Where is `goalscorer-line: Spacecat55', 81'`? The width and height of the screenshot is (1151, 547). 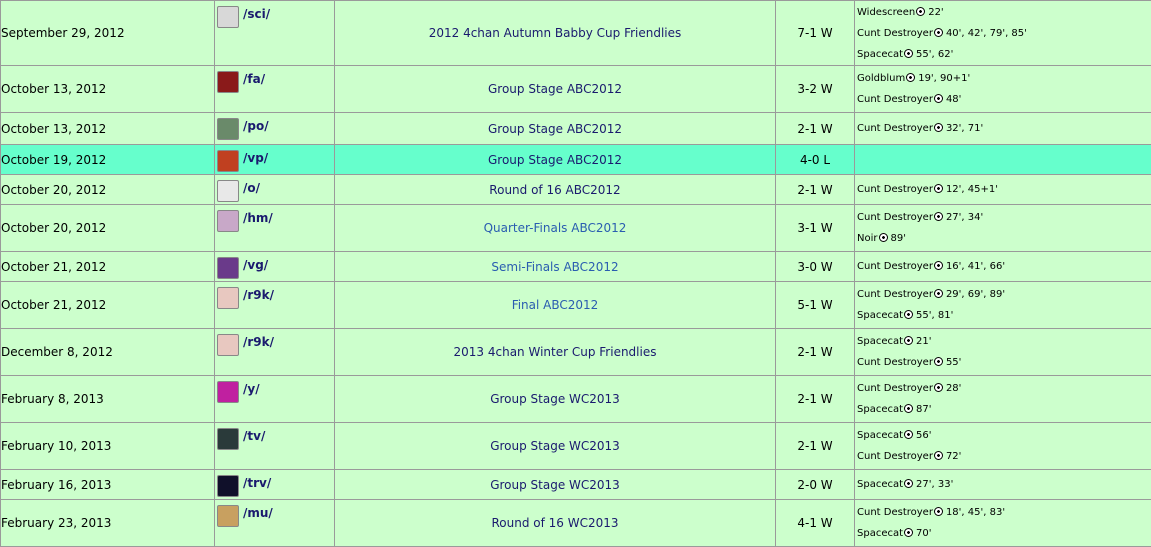
goalscorer-line: Spacecat55', 81' is located at coordinates (1004, 315).